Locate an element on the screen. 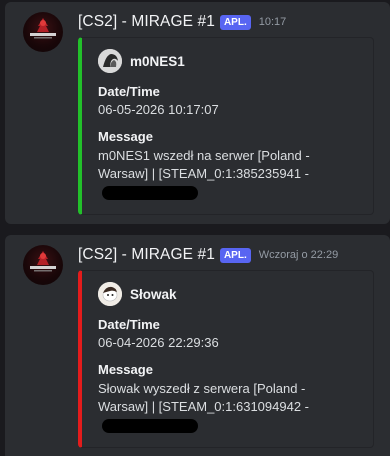 The image size is (390, 456). author-name: m0NES1 is located at coordinates (157, 61).